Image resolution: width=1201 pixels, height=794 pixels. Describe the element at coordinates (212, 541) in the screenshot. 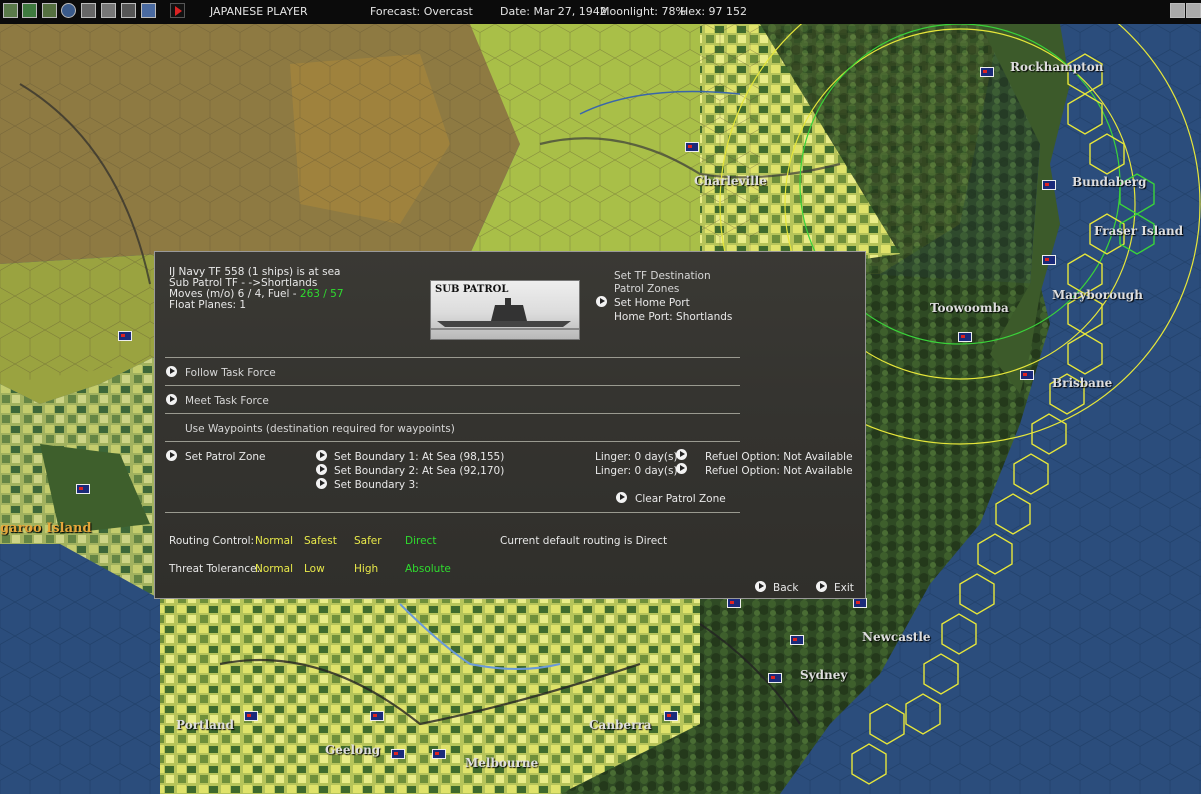

I see `routing-control-label: Routing Control:` at that location.